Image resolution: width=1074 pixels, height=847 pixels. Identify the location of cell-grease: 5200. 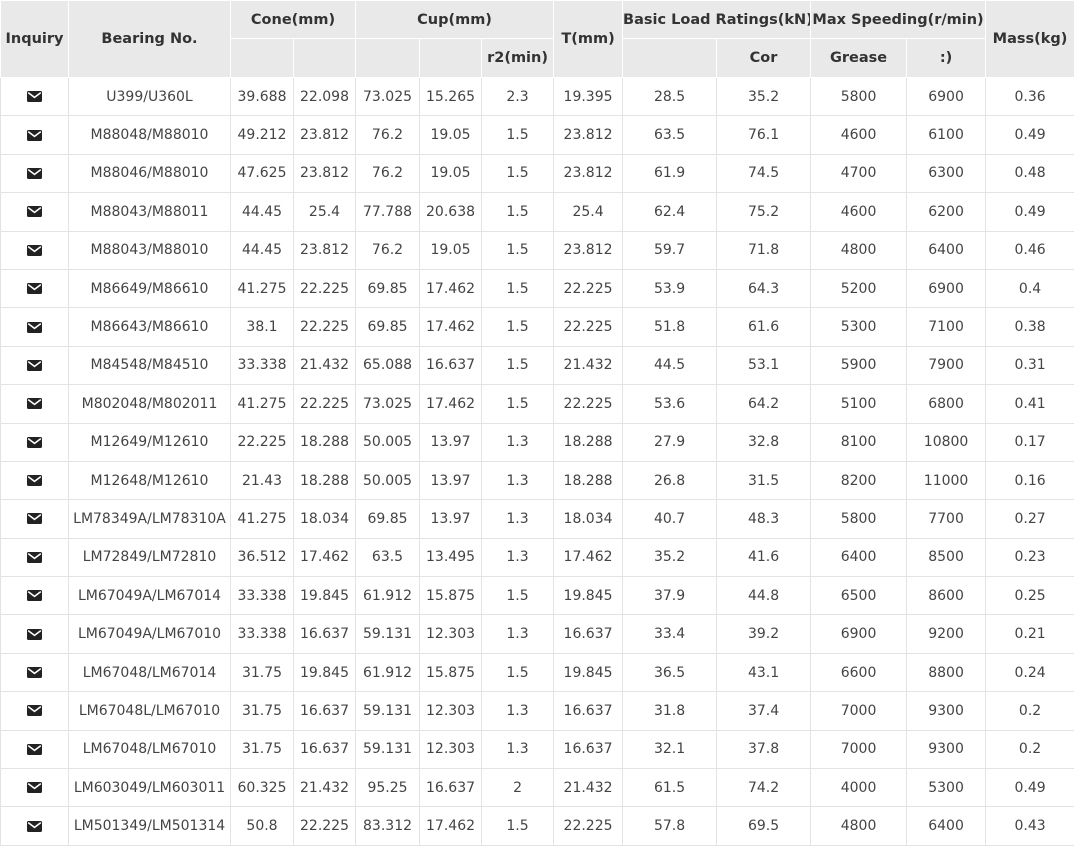
(859, 288).